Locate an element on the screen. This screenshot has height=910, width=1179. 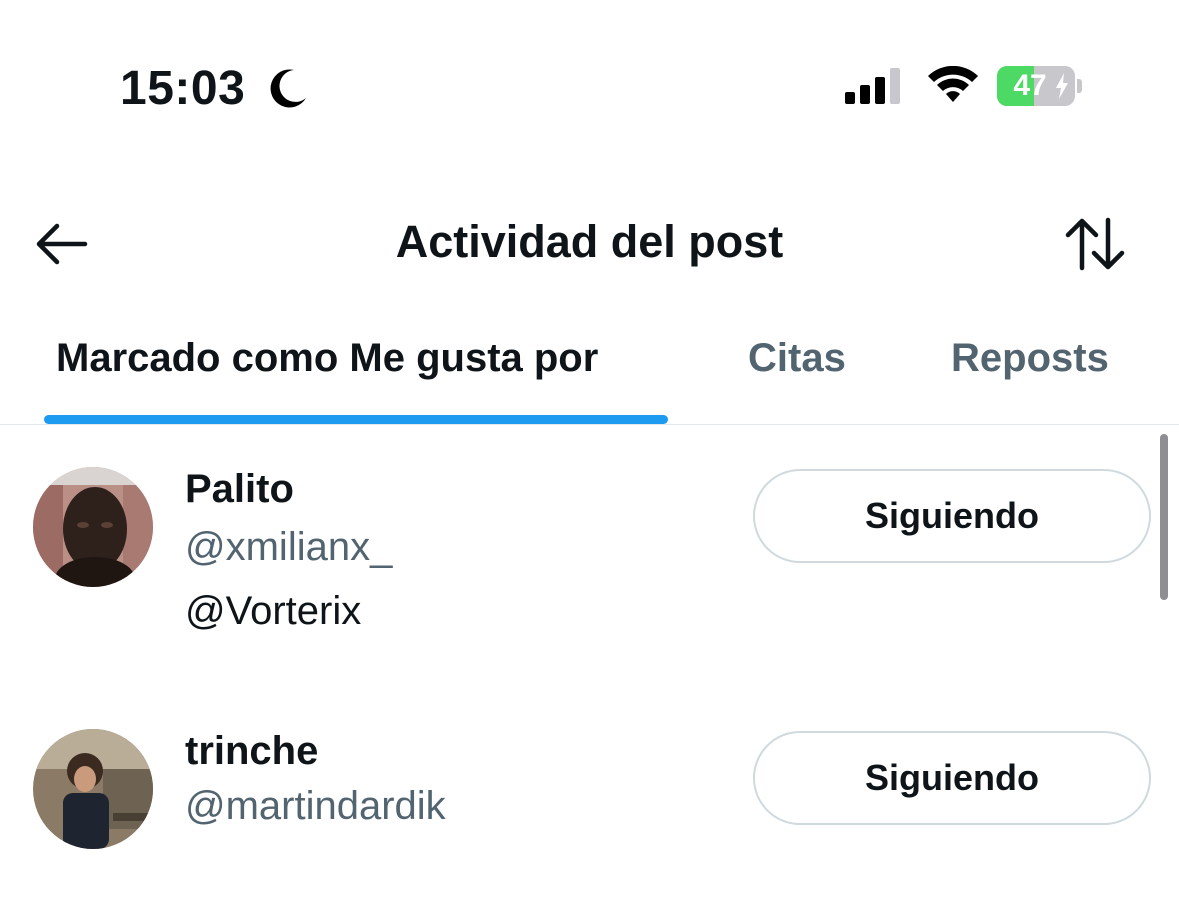
battery-level: 47 is located at coordinates (1030, 85).